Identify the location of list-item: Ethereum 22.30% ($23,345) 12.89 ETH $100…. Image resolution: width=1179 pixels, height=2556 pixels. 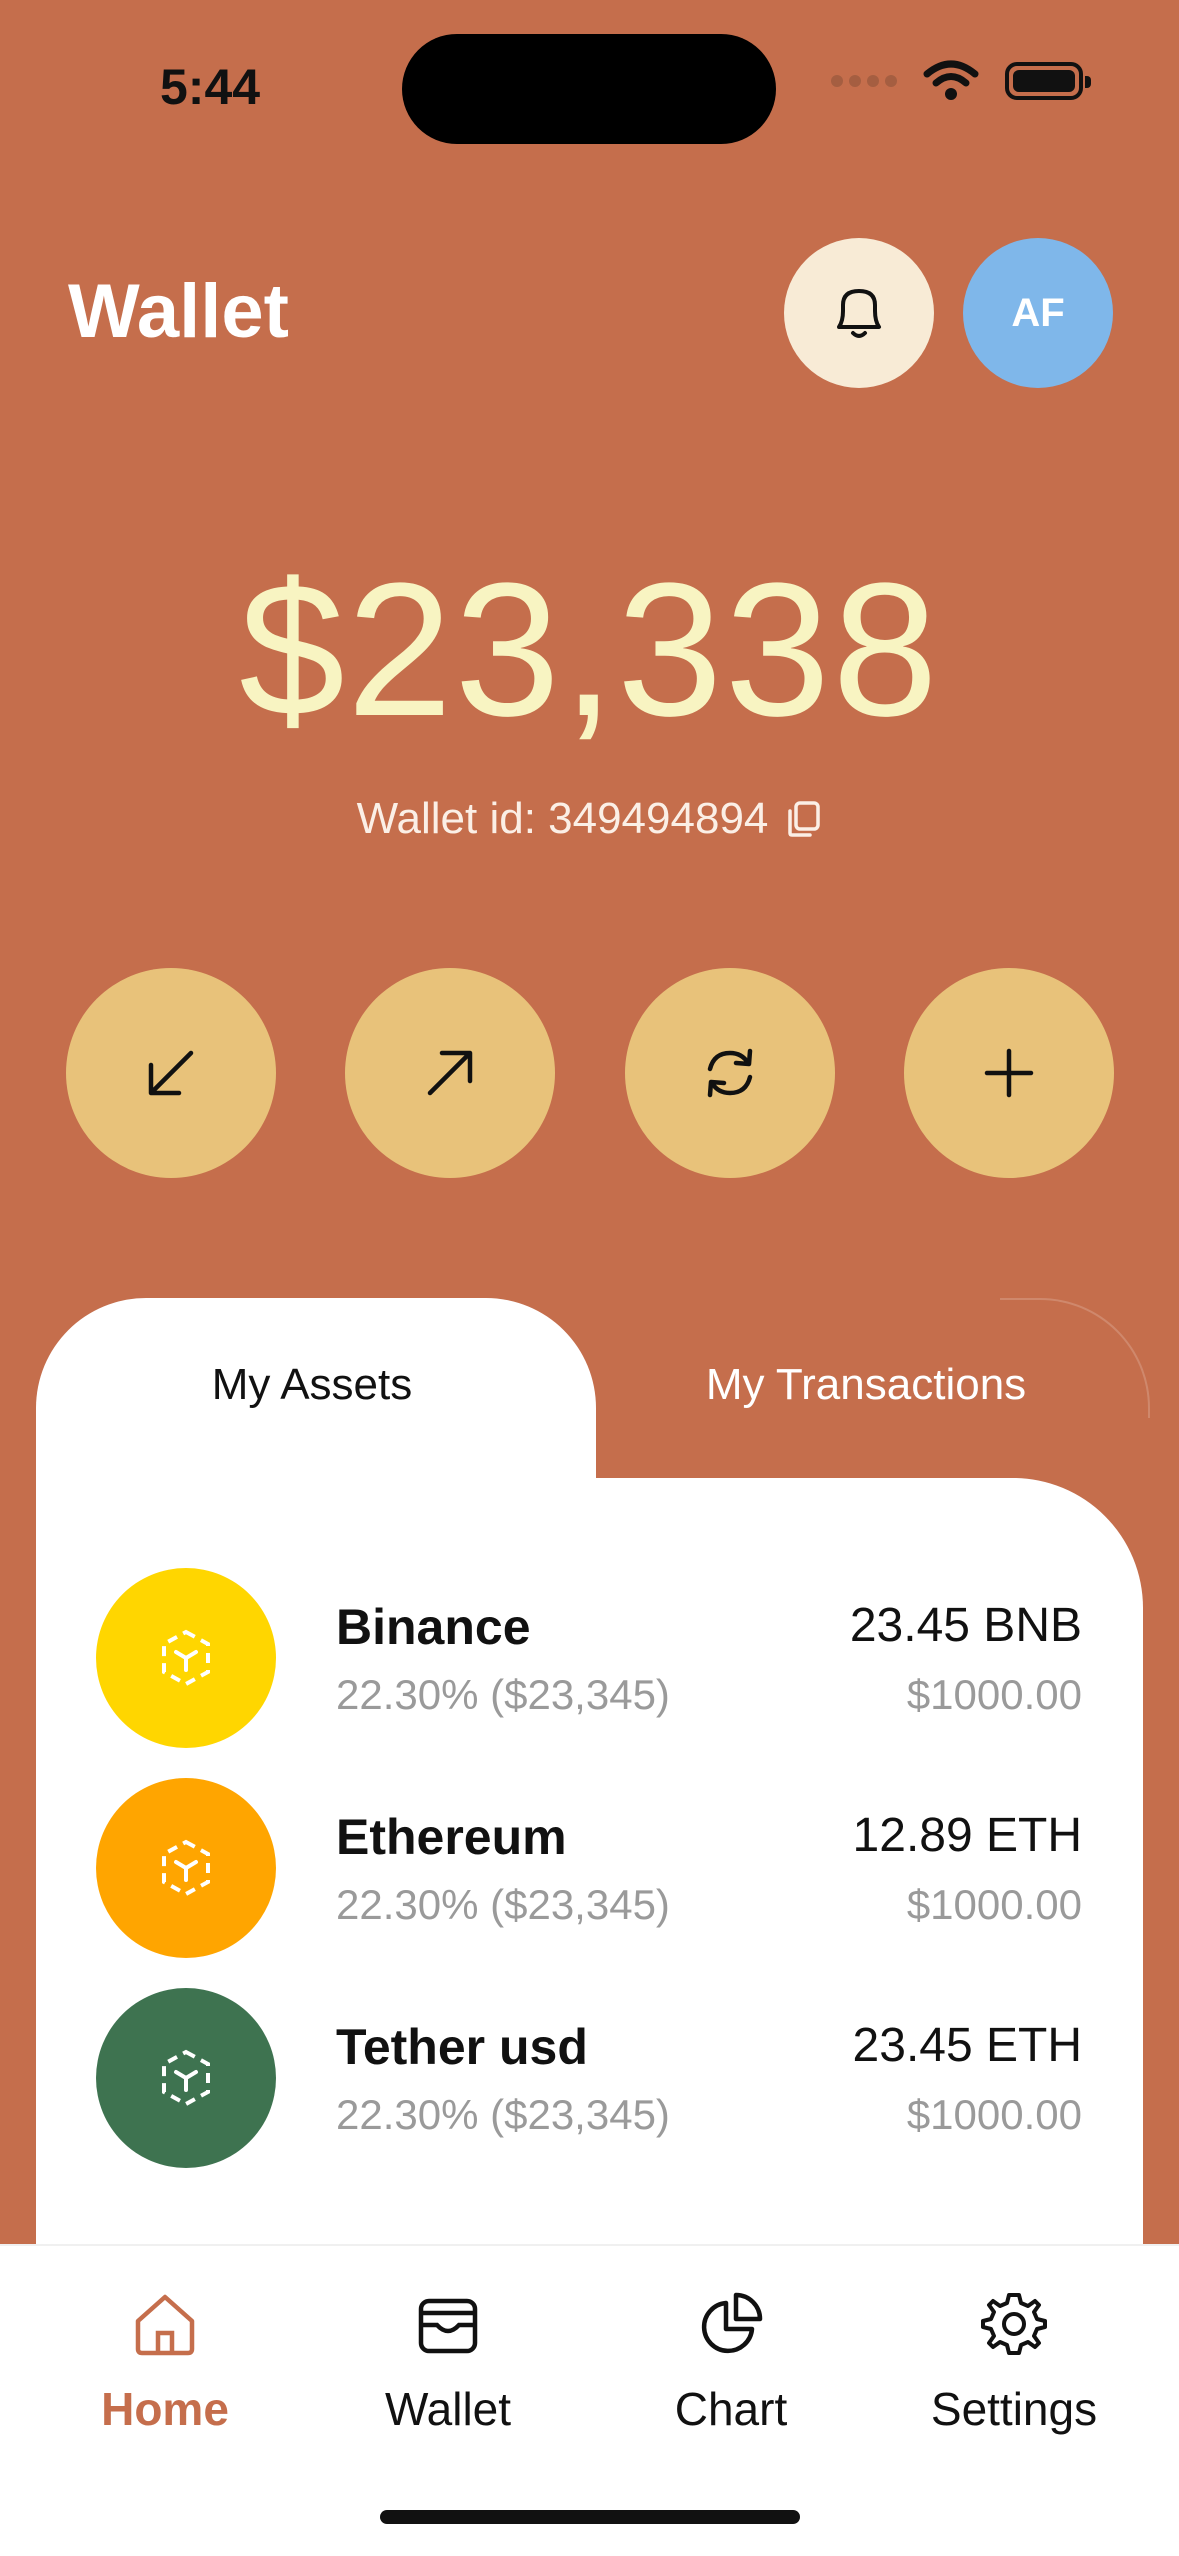
(589, 1883).